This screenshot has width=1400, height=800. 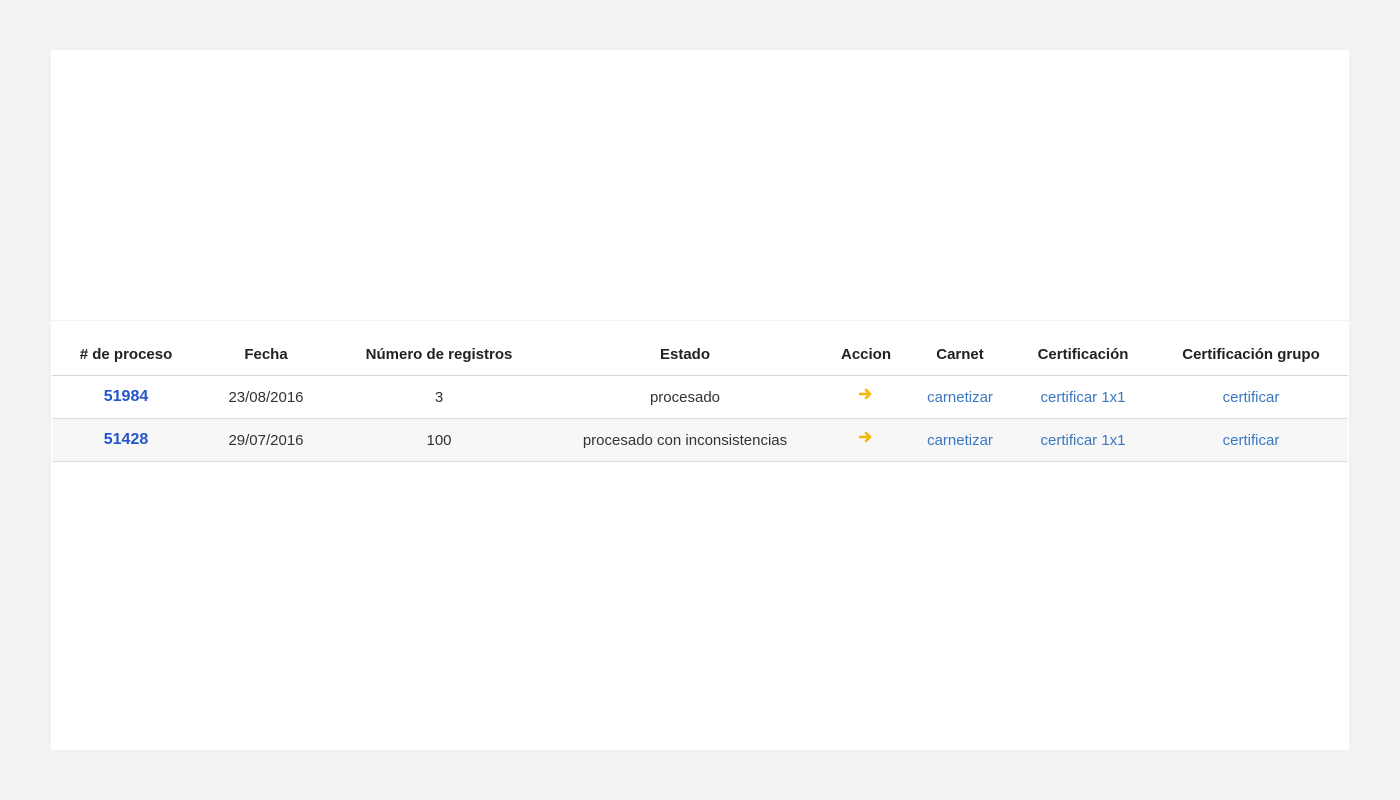 What do you see at coordinates (266, 440) in the screenshot?
I see `cell-date: 29/07/2016` at bounding box center [266, 440].